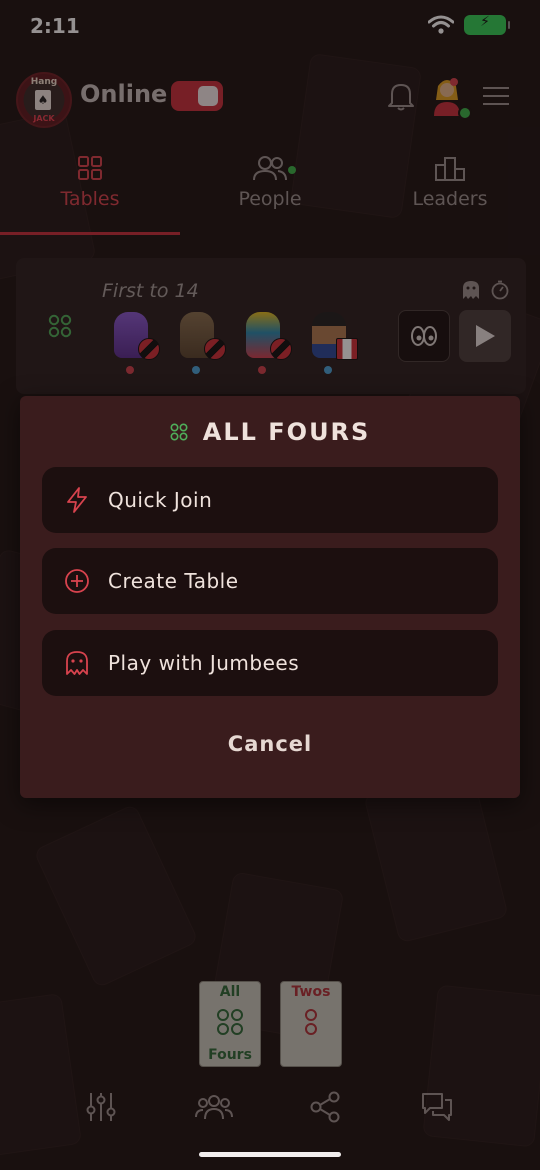 The image size is (540, 1170). I want to click on plus-circle-icon, so click(77, 581).